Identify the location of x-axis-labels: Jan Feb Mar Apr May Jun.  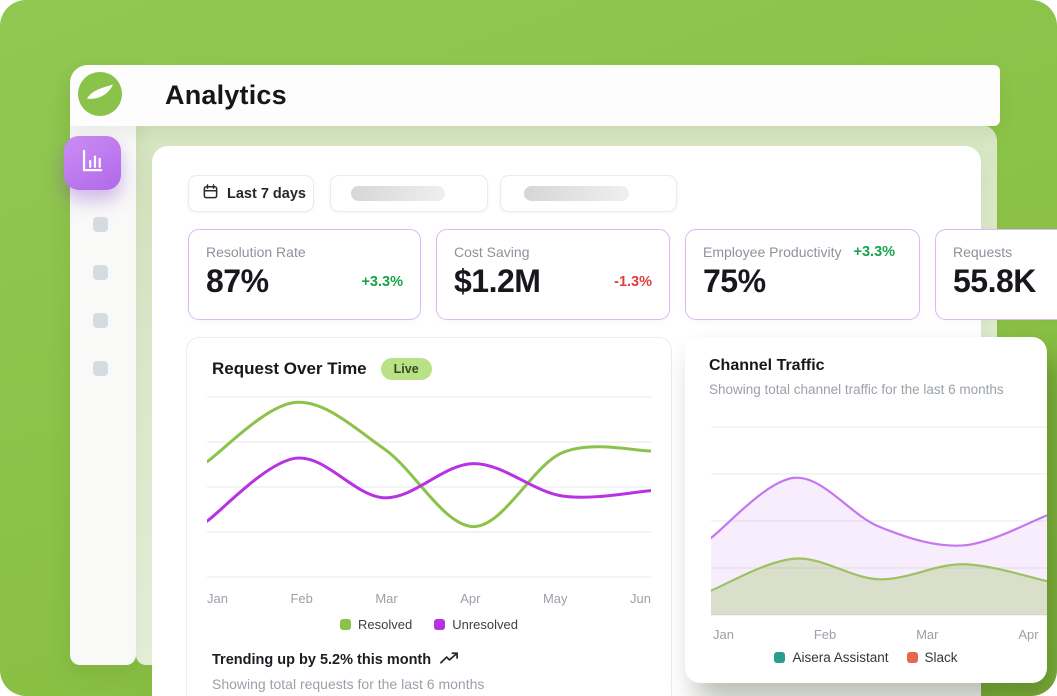
(429, 598).